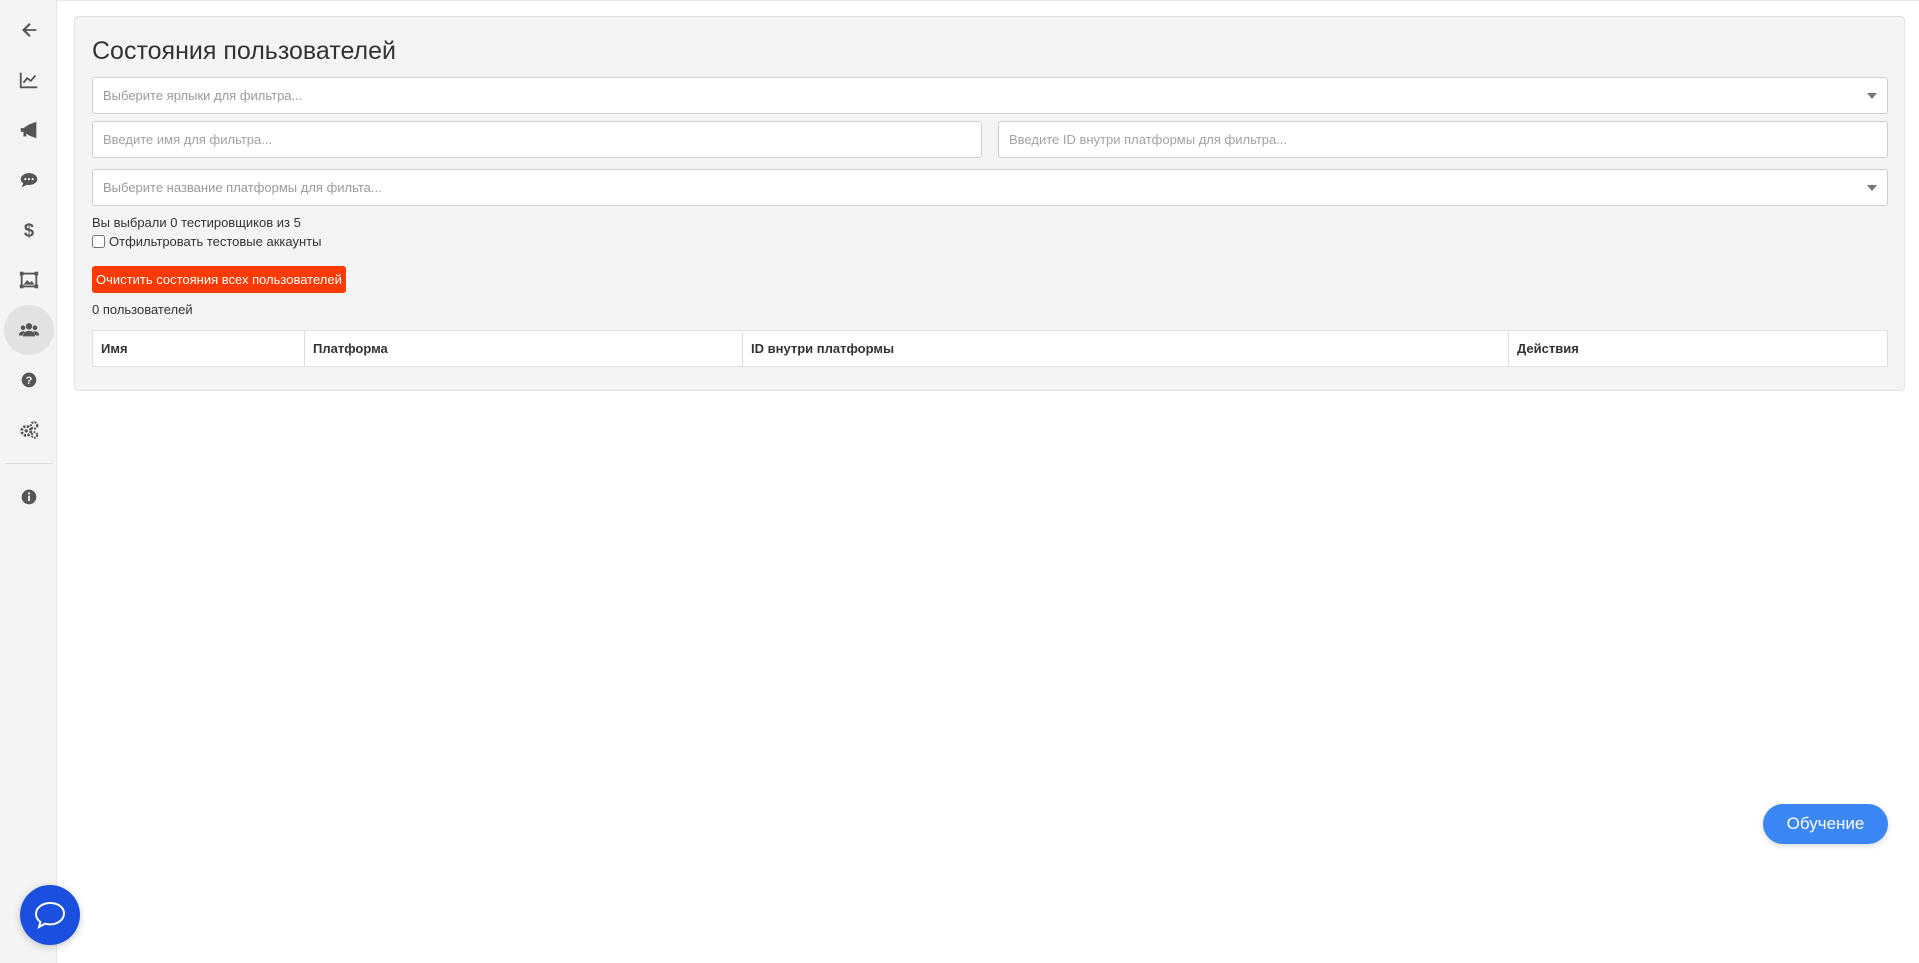 This screenshot has width=1919, height=963. I want to click on users-icon, so click(29, 330).